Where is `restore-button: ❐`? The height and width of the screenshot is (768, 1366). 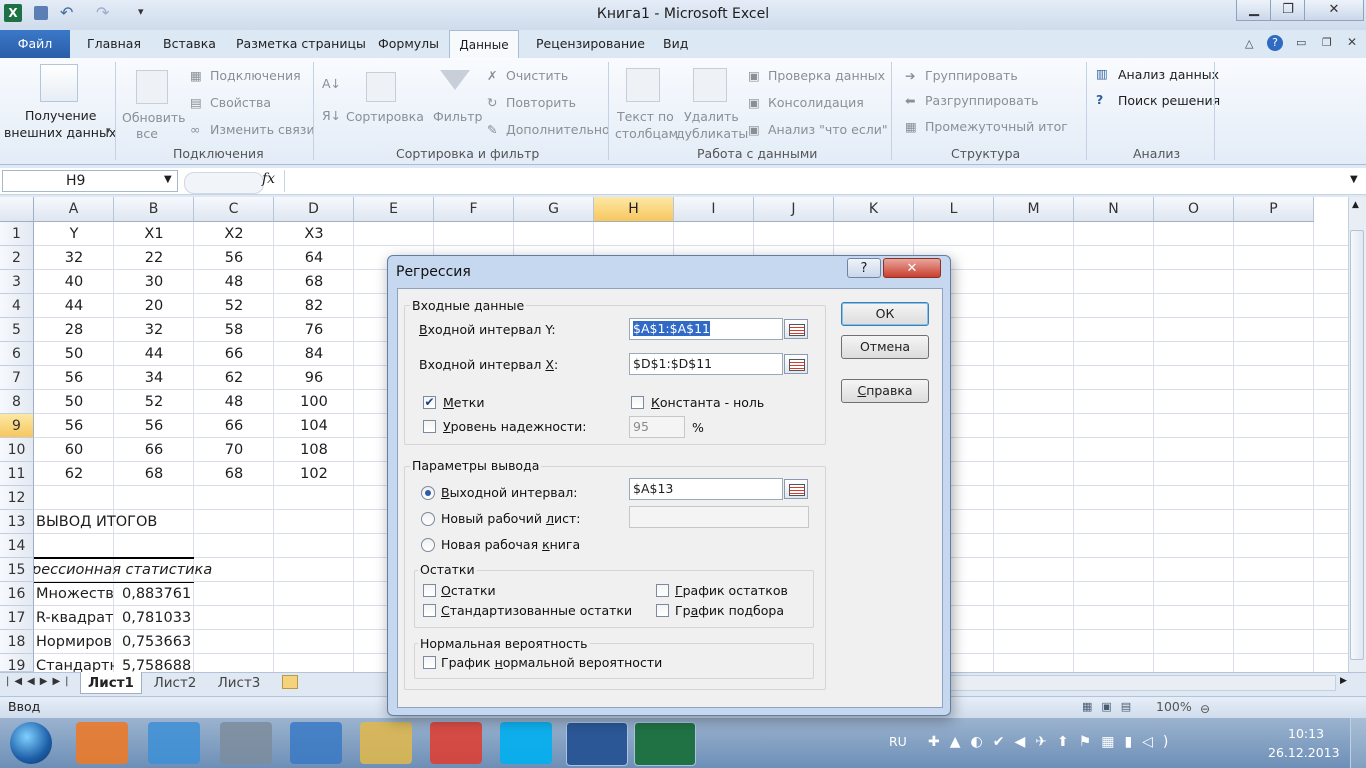
restore-button: ❐ is located at coordinates (1288, 10).